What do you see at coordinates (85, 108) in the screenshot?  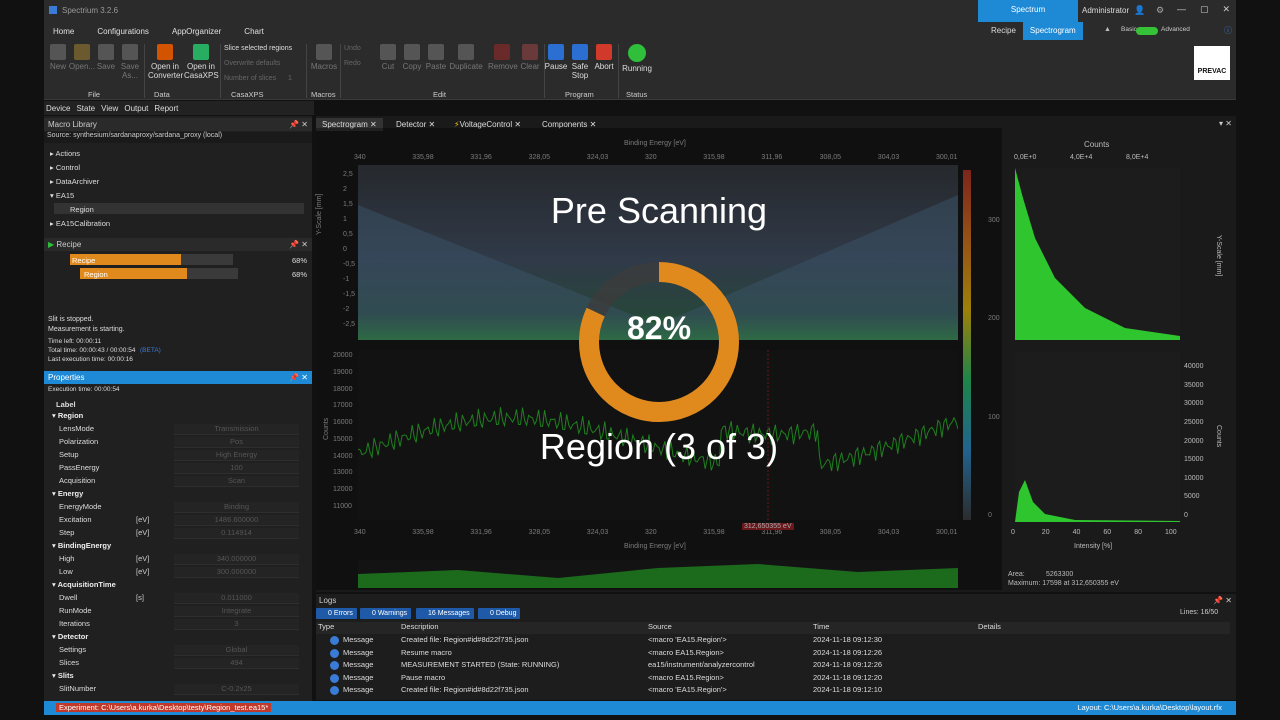 I see `menu-state: State` at bounding box center [85, 108].